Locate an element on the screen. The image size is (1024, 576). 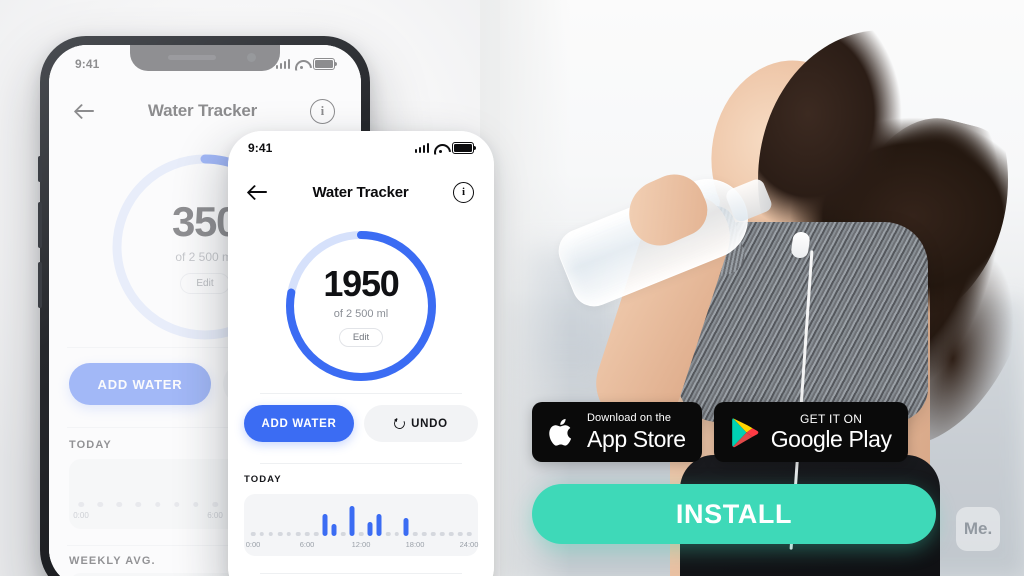
back-weekly-label: WEEKLY AVG. is located at coordinates (112, 561).